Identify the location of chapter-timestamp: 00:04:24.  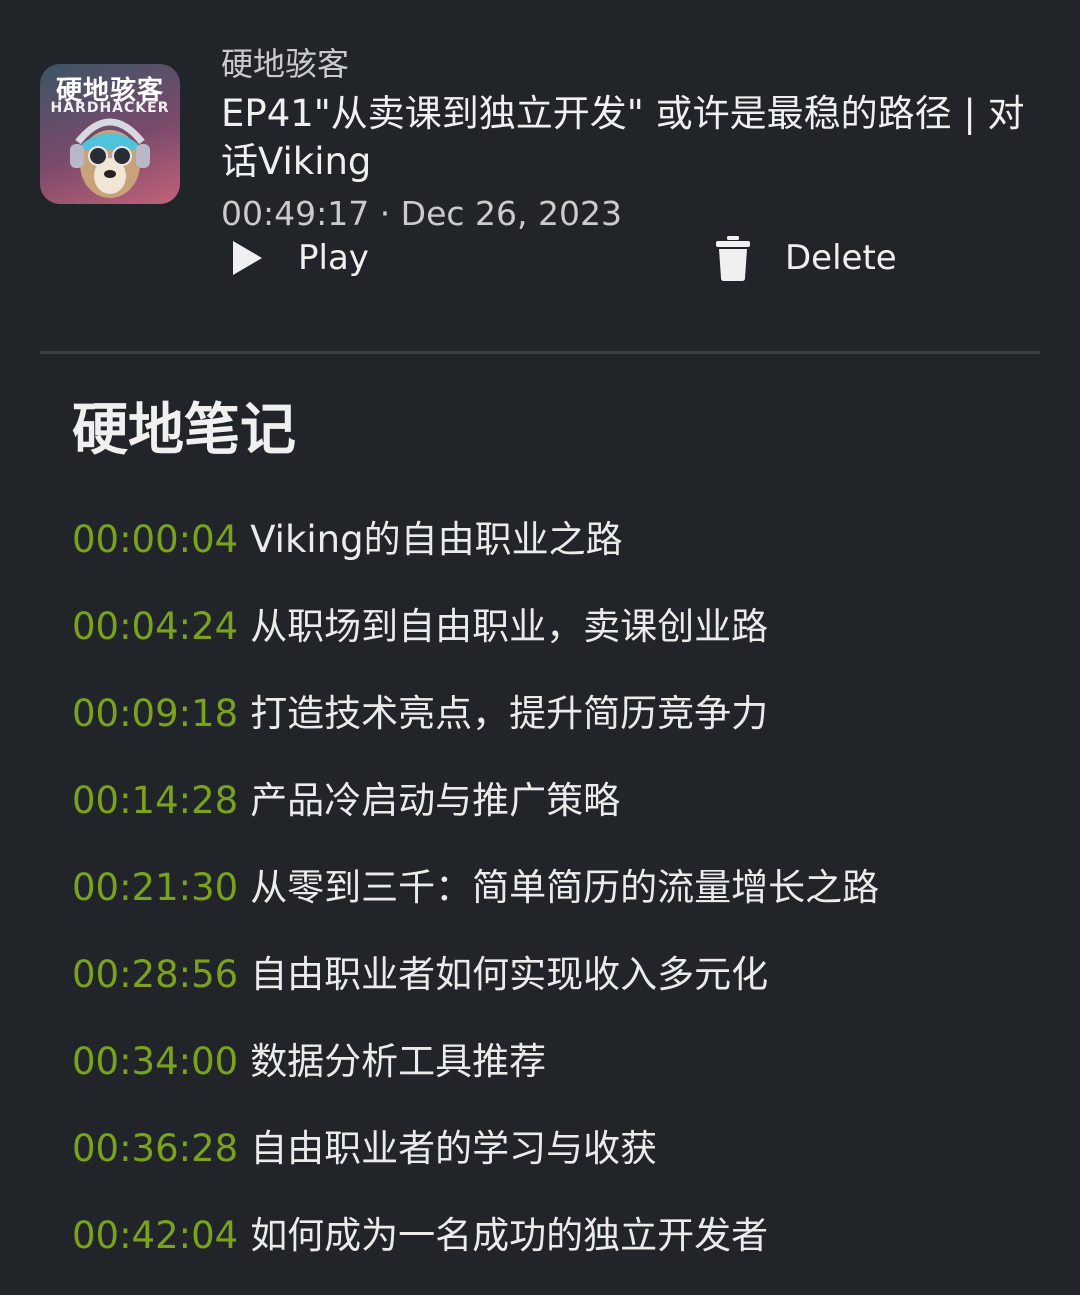
(155, 626).